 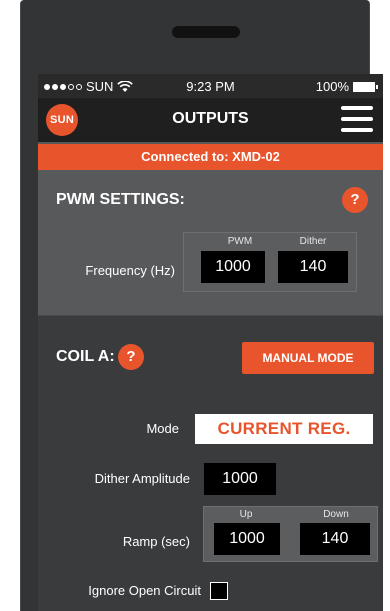 I want to click on page-title: OUTPUTS, so click(x=210, y=118).